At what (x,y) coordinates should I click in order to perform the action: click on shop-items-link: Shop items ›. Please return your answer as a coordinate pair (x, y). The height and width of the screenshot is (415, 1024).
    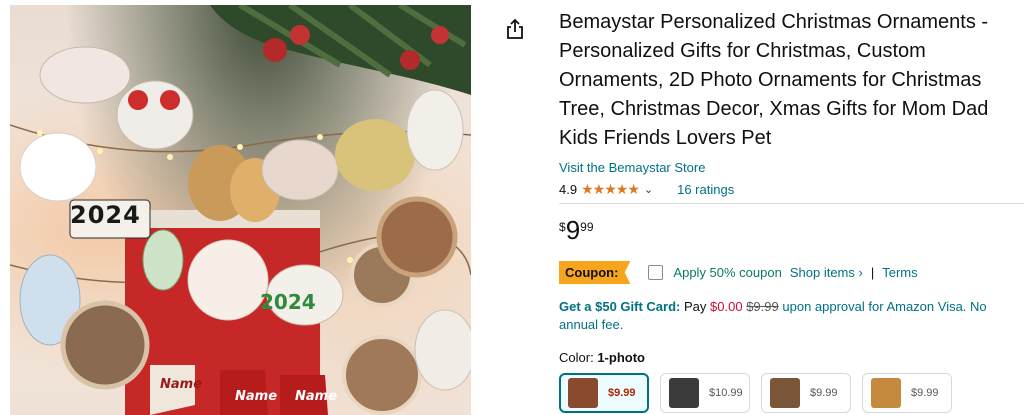
    Looking at the image, I should click on (826, 272).